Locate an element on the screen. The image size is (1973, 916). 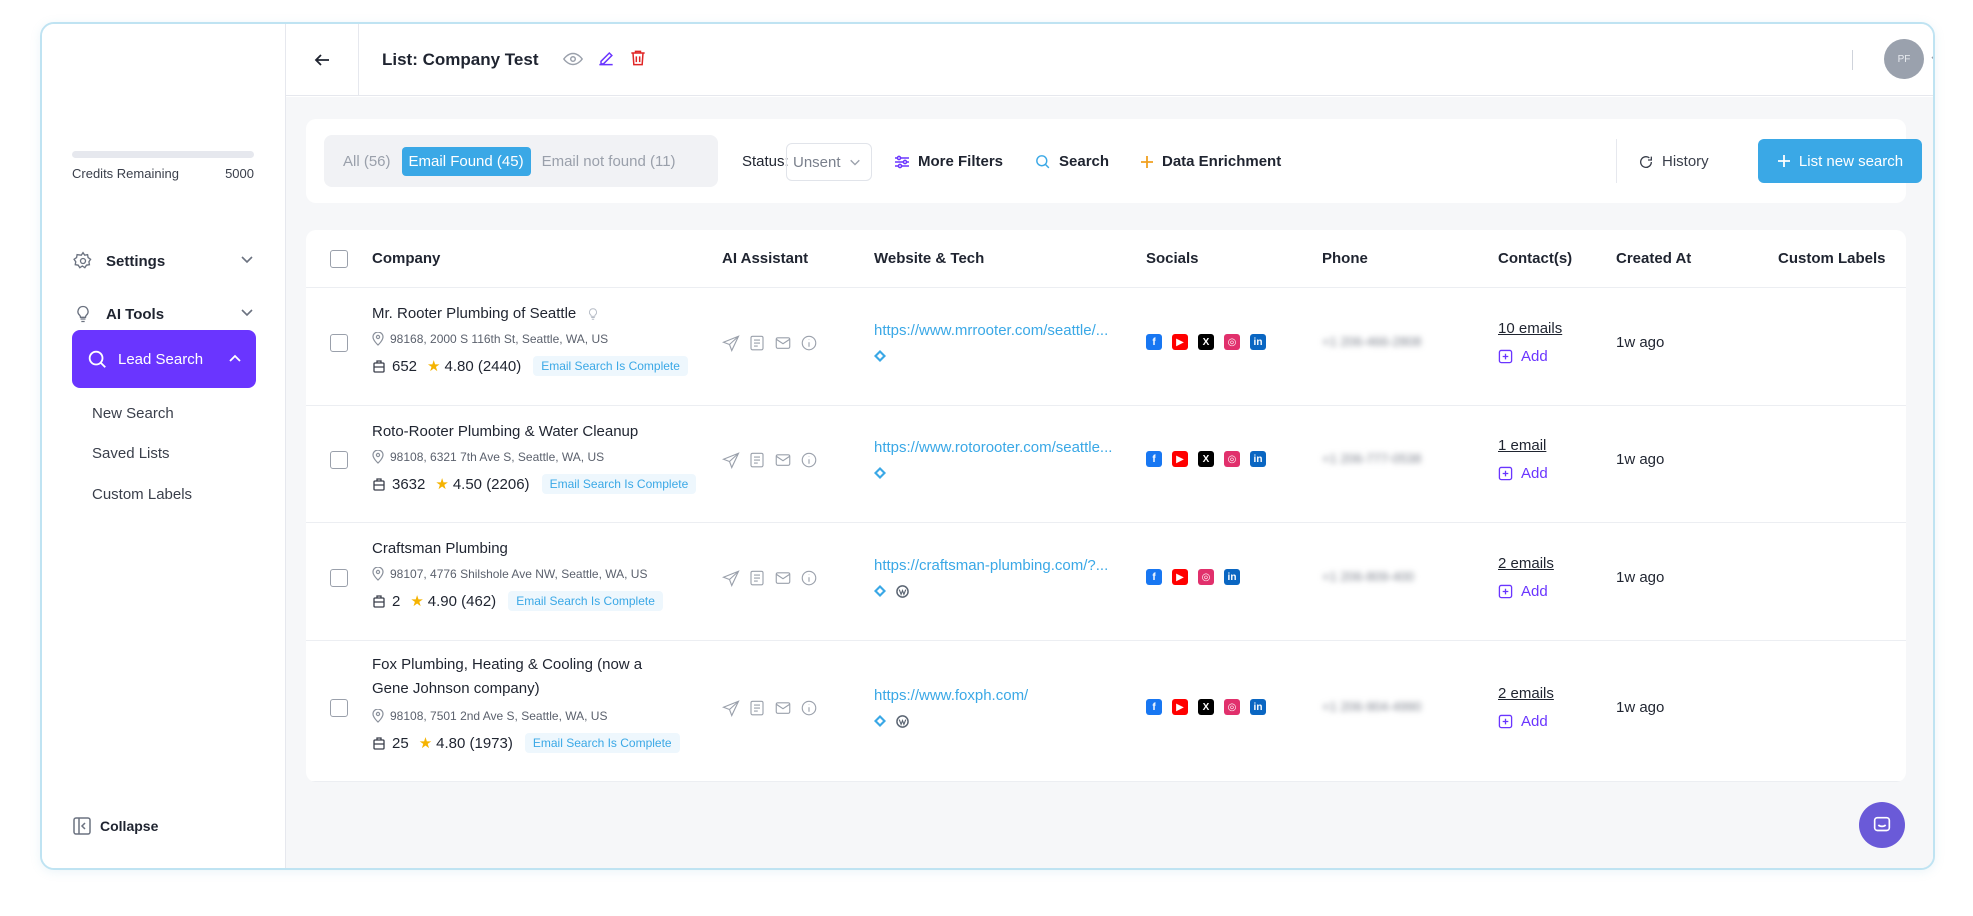
phone-number: +1 206-466-2808 is located at coordinates (1371, 341).